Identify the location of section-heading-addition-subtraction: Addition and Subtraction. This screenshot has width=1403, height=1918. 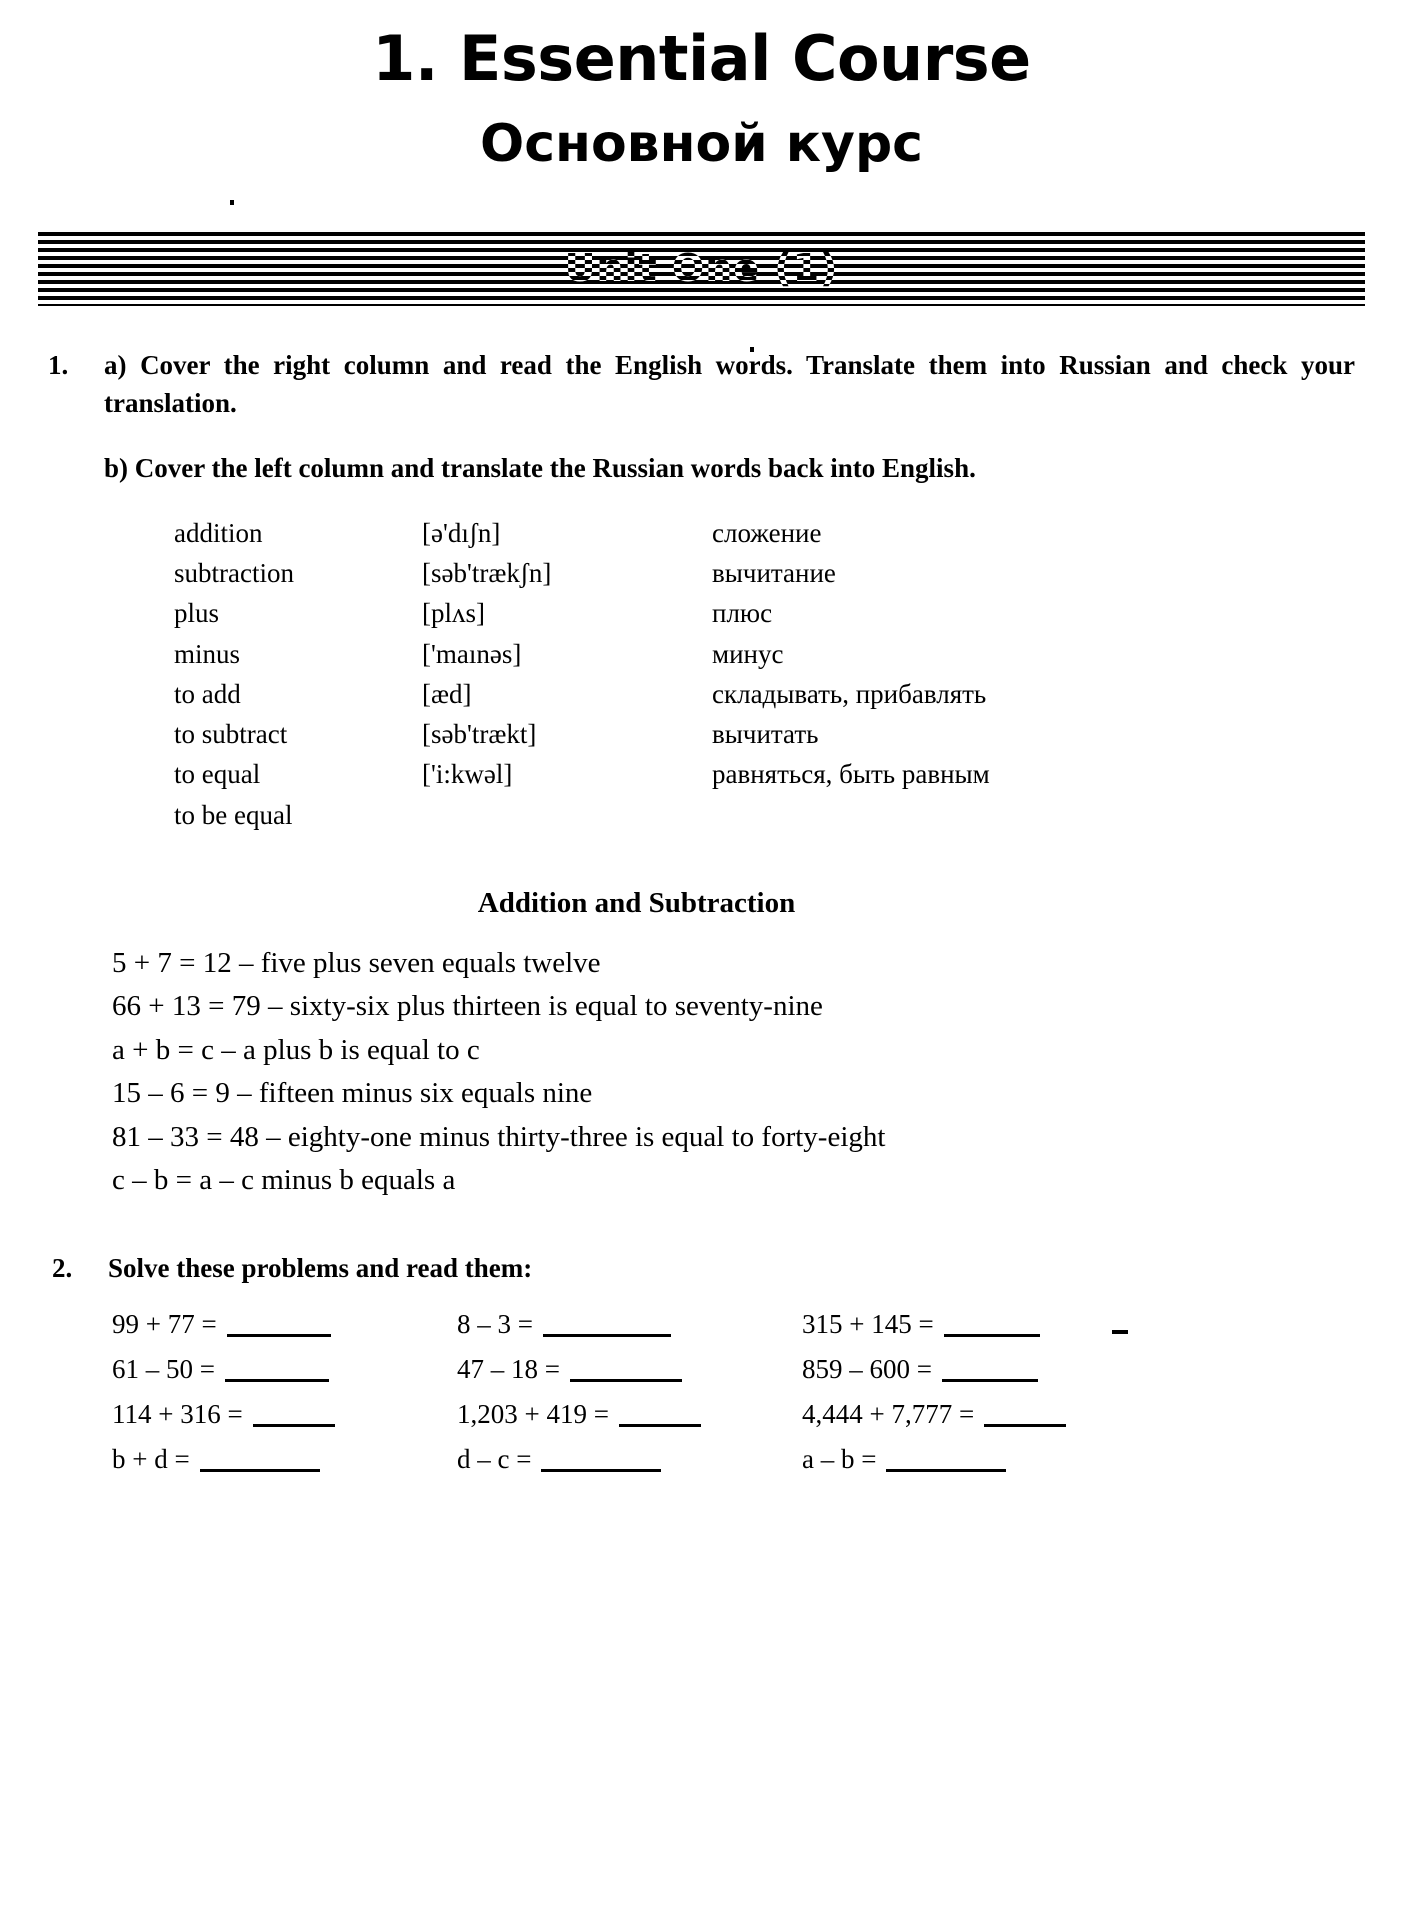
(636, 902).